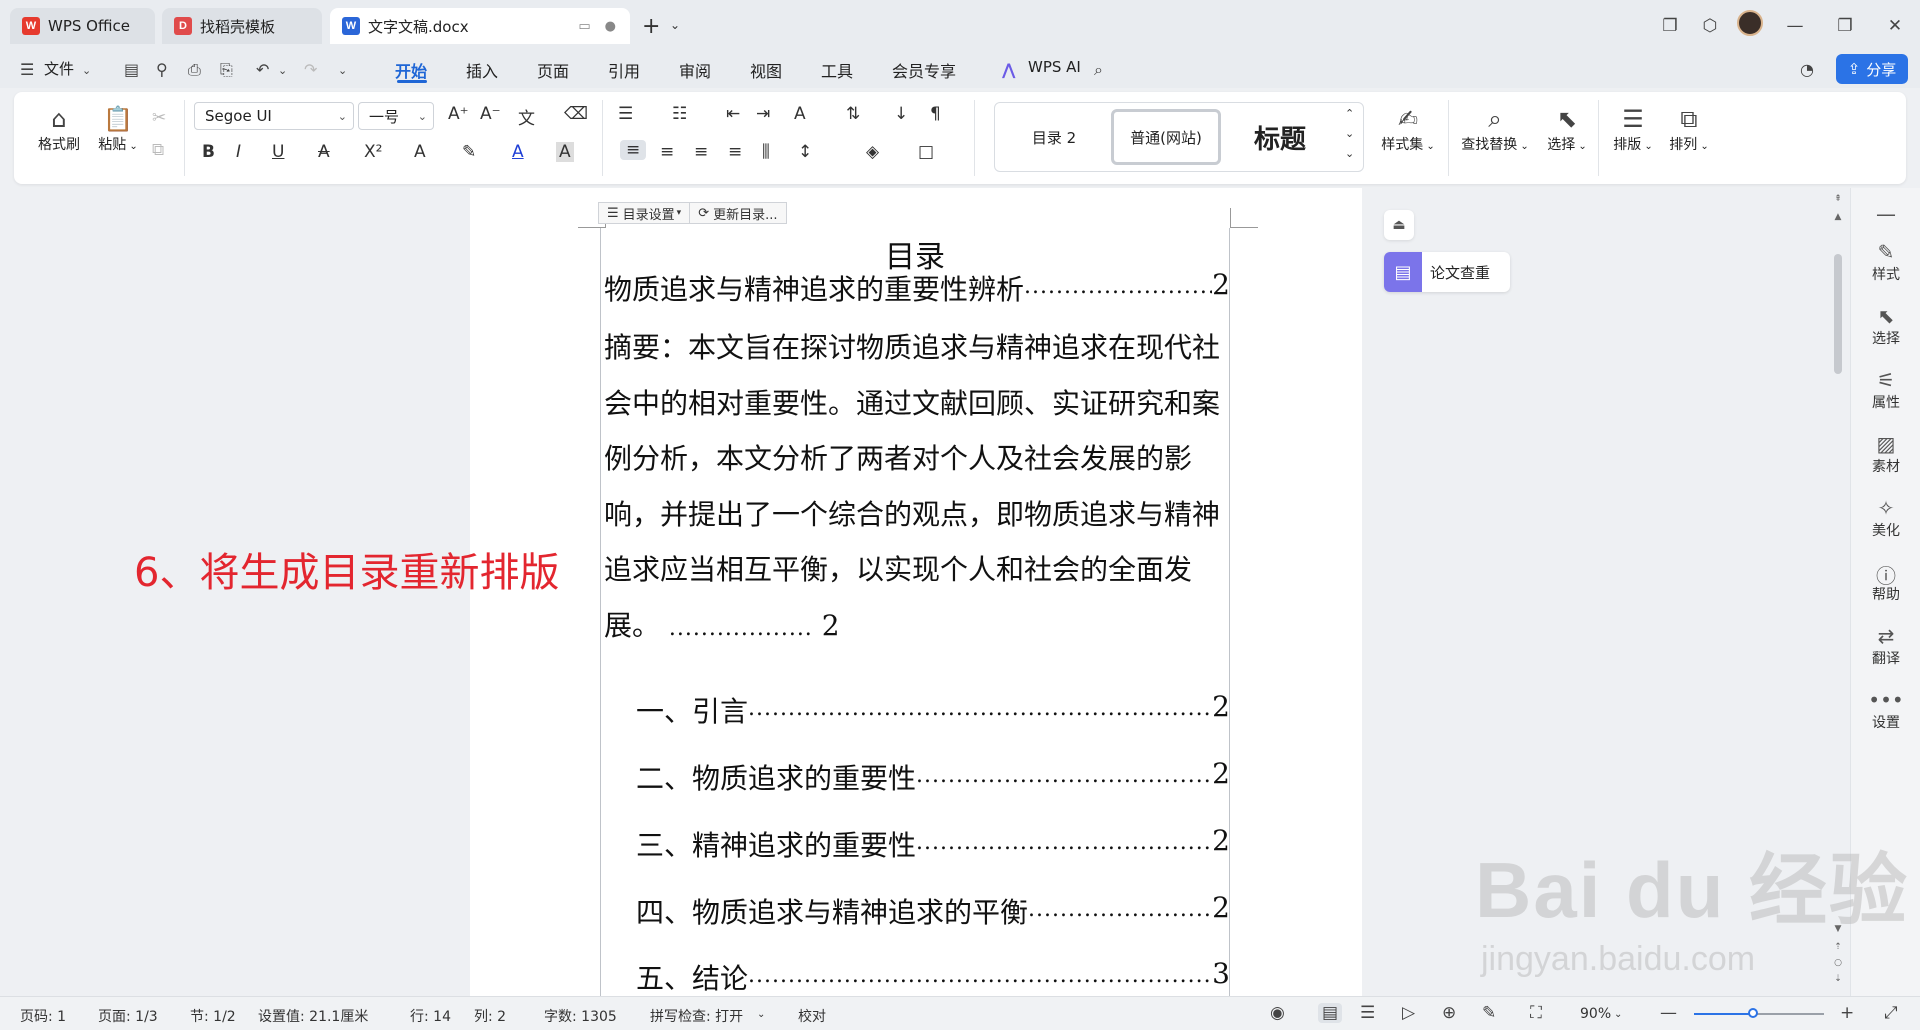 This screenshot has height=1030, width=1920. I want to click on font-size-select: 一号 ⌄, so click(396, 116).